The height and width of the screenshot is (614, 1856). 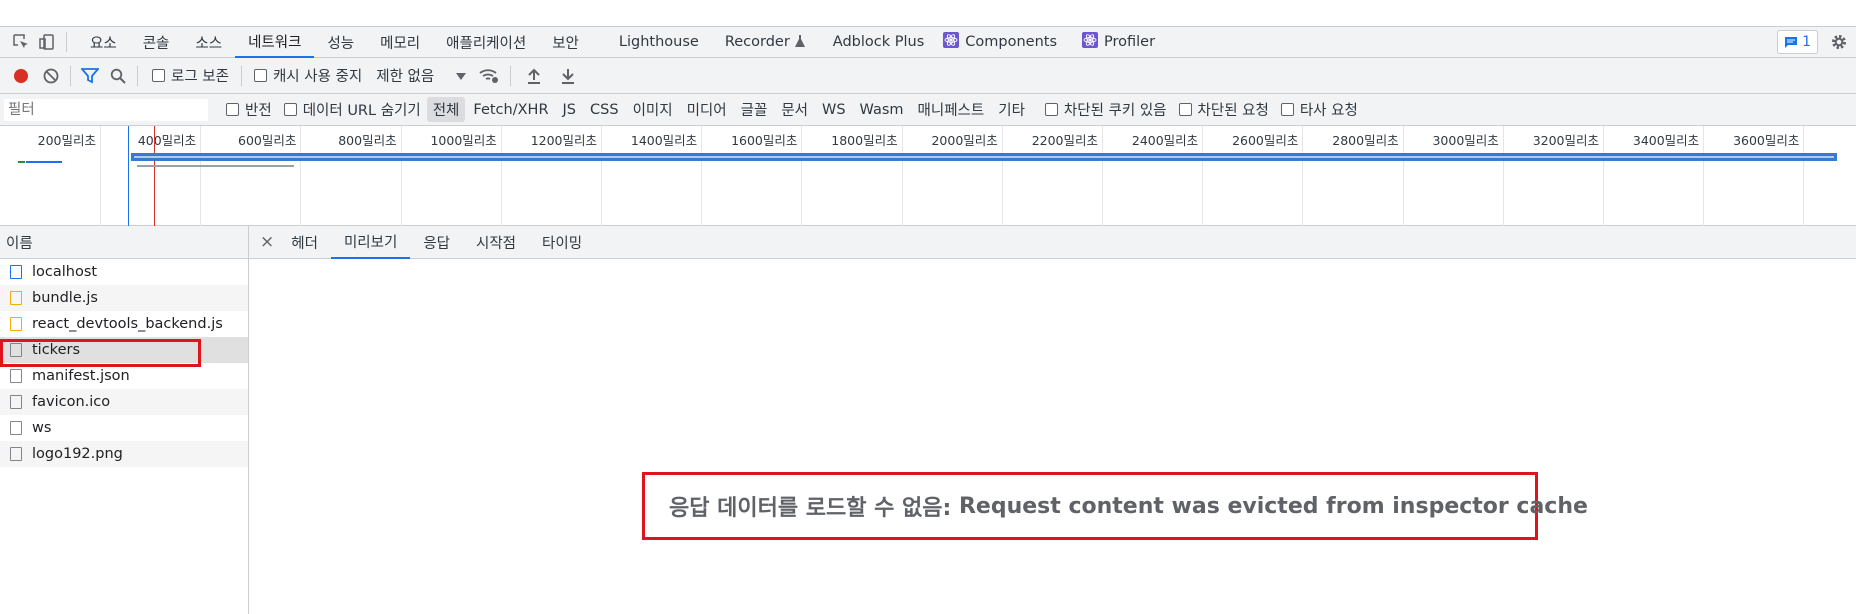 What do you see at coordinates (834, 110) in the screenshot?
I see `filter-type-8: WS` at bounding box center [834, 110].